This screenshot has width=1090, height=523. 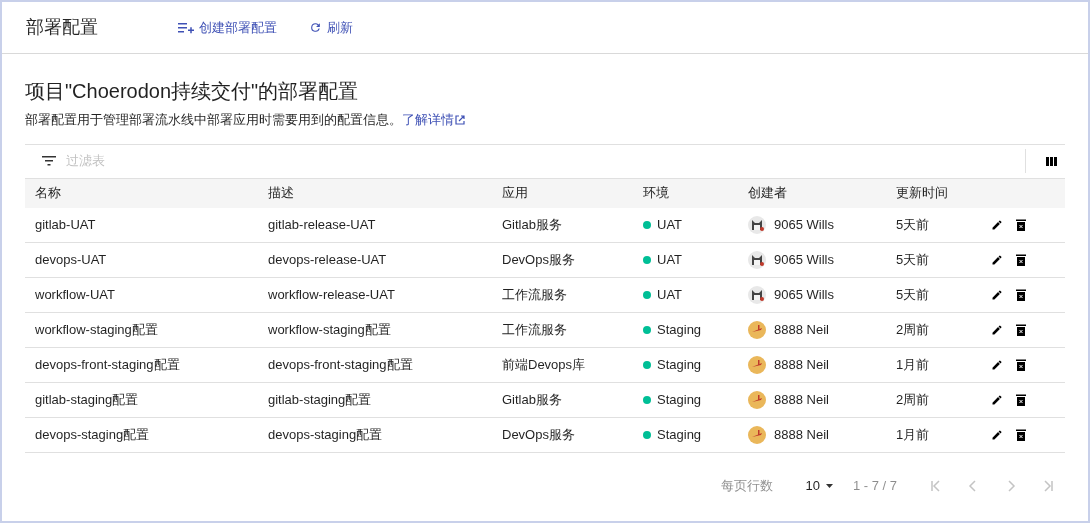 What do you see at coordinates (544, 364) in the screenshot?
I see `table-cell-text: 前端Devops库` at bounding box center [544, 364].